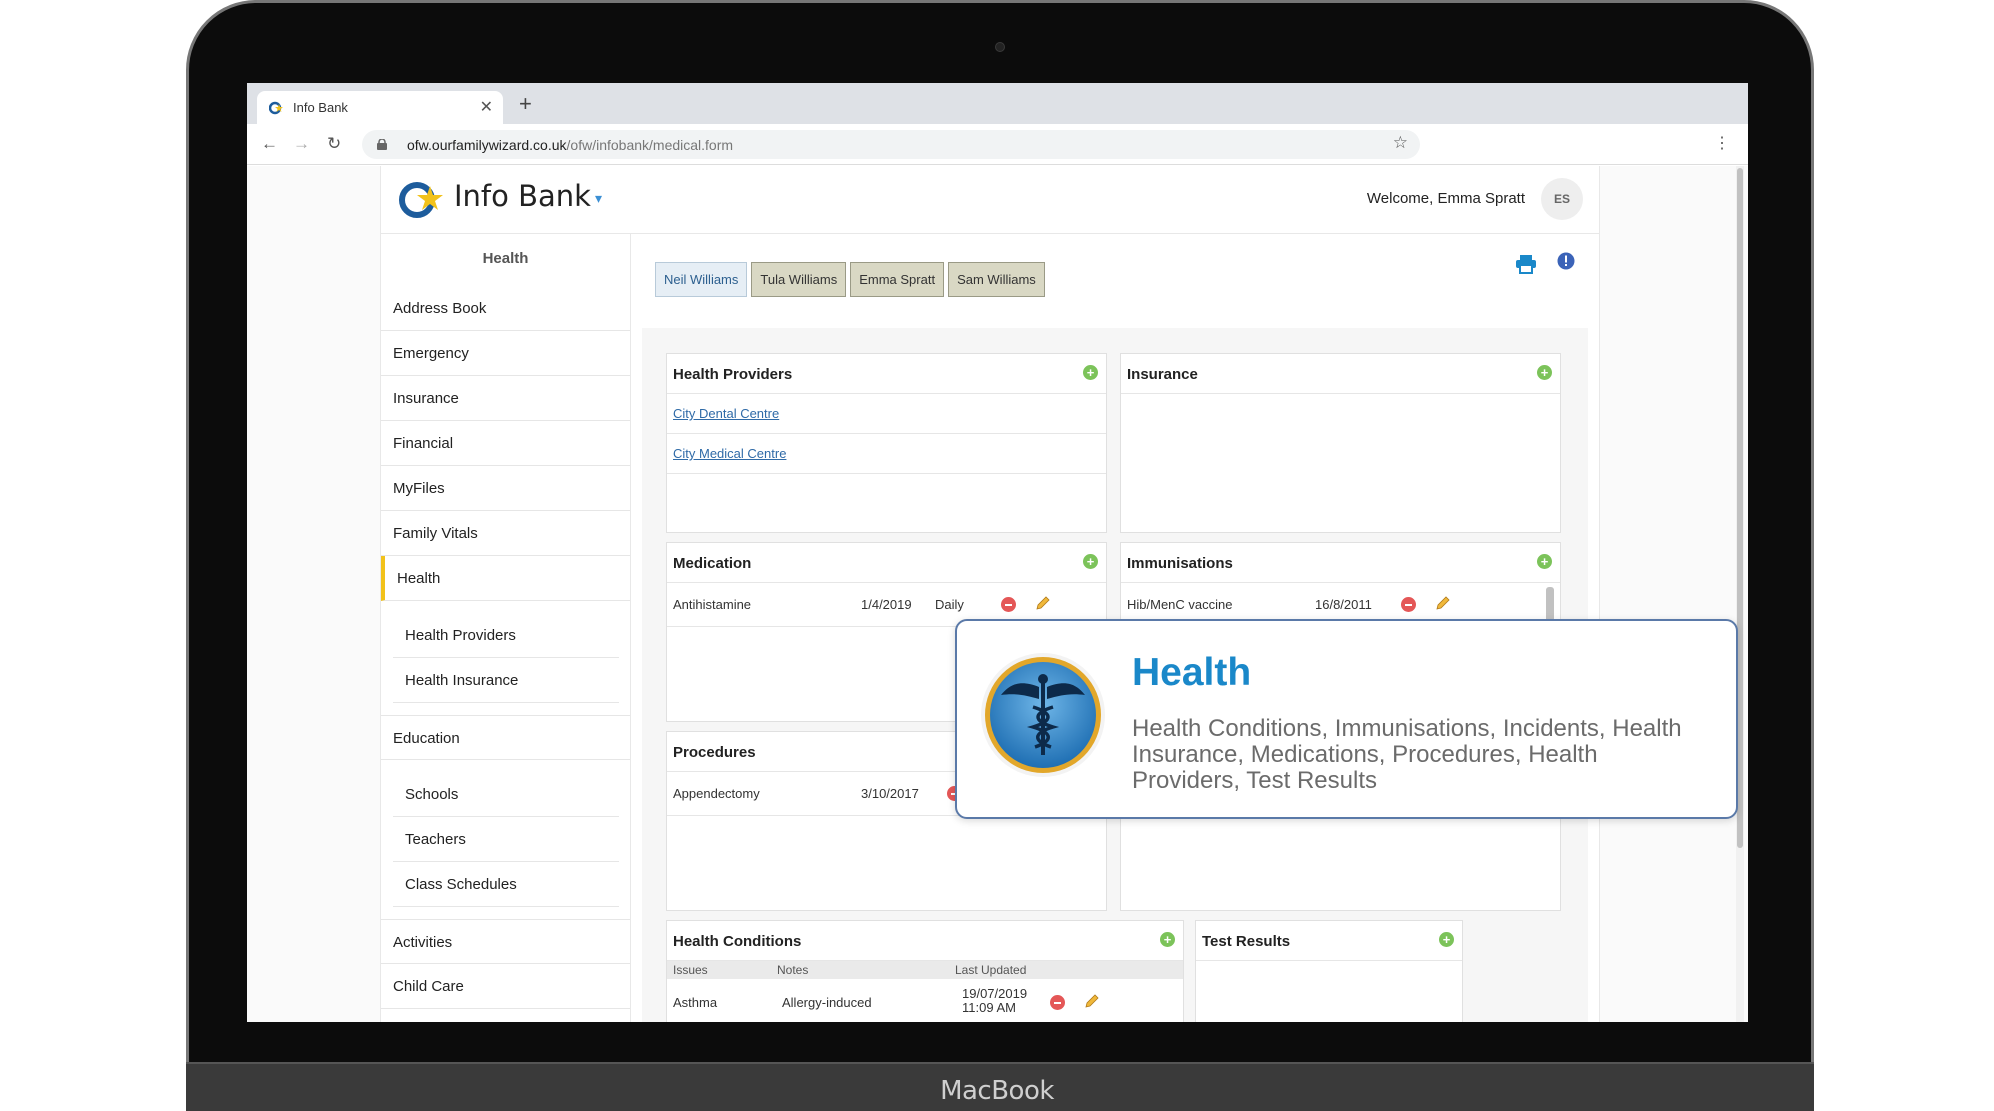 The height and width of the screenshot is (1111, 1994). What do you see at coordinates (1340, 374) in the screenshot?
I see `card-title: Insurance +` at bounding box center [1340, 374].